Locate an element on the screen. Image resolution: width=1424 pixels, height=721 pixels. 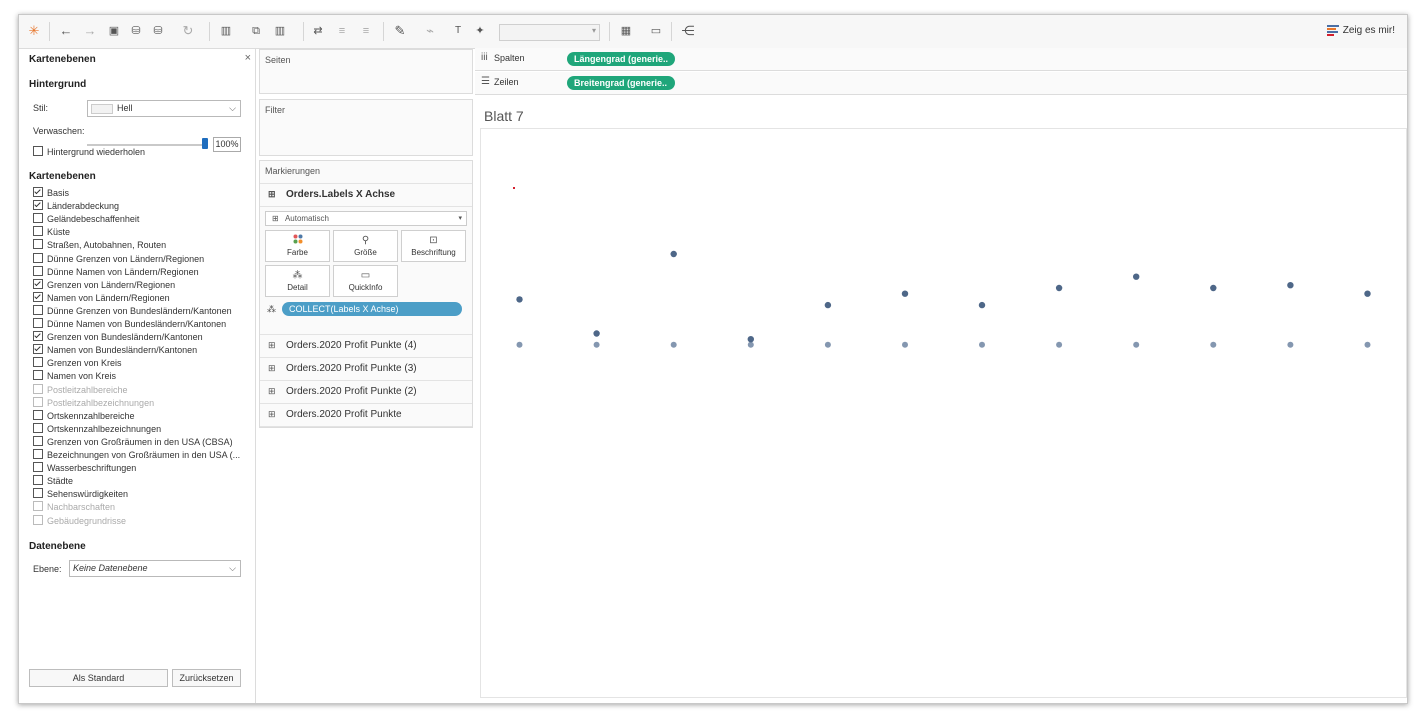
color-button: Farbe is located at coordinates (297, 246).